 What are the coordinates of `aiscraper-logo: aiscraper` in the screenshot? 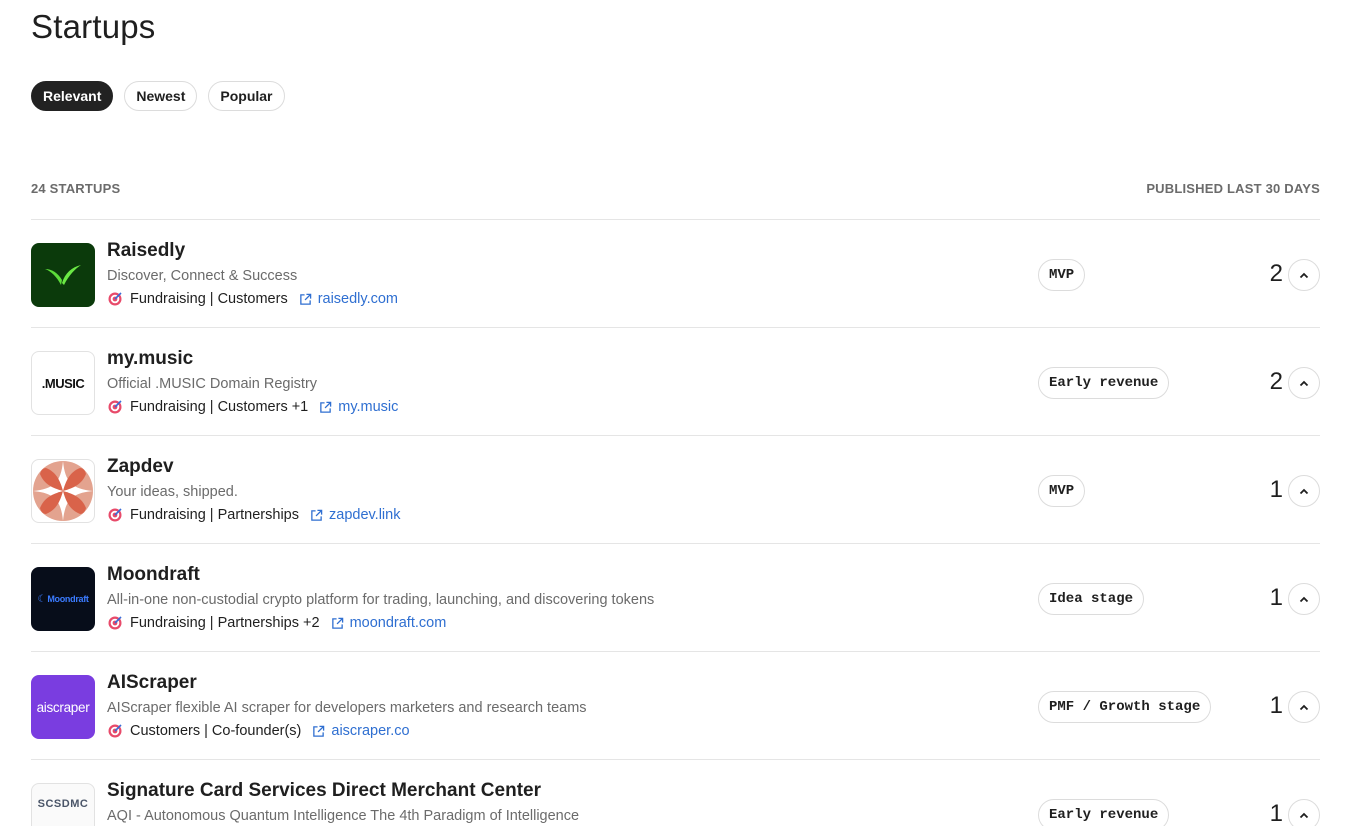 It's located at (63, 707).